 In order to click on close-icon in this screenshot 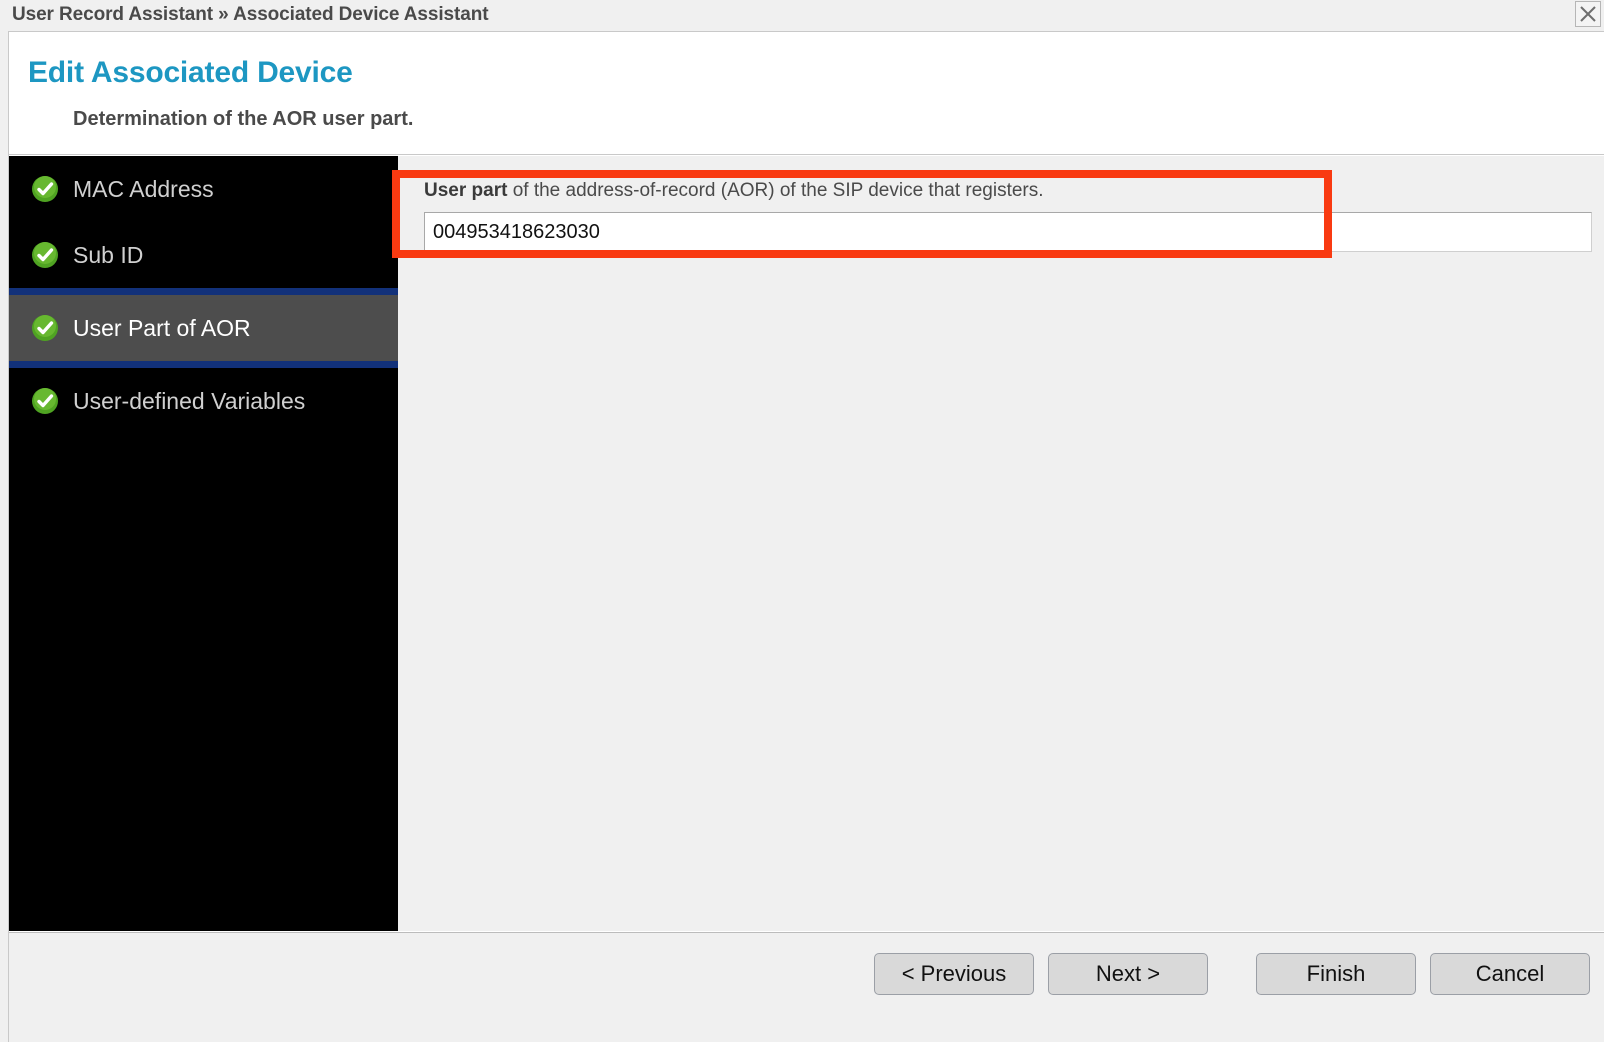, I will do `click(1588, 14)`.